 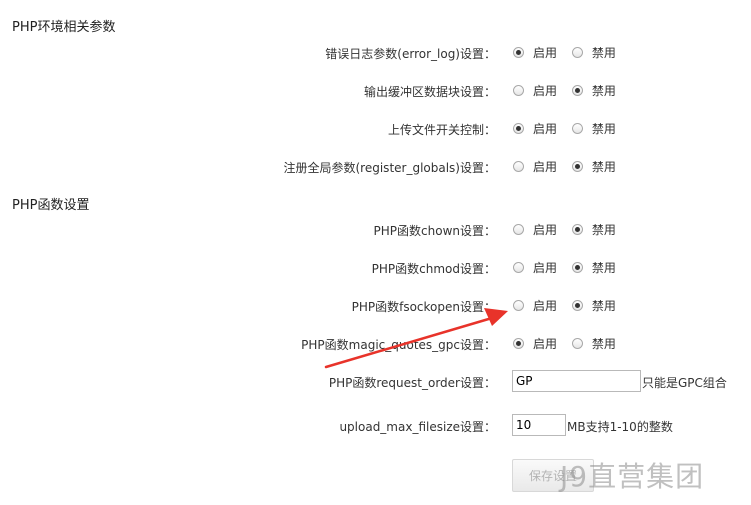 I want to click on annotation-arrow, so click(x=416, y=338).